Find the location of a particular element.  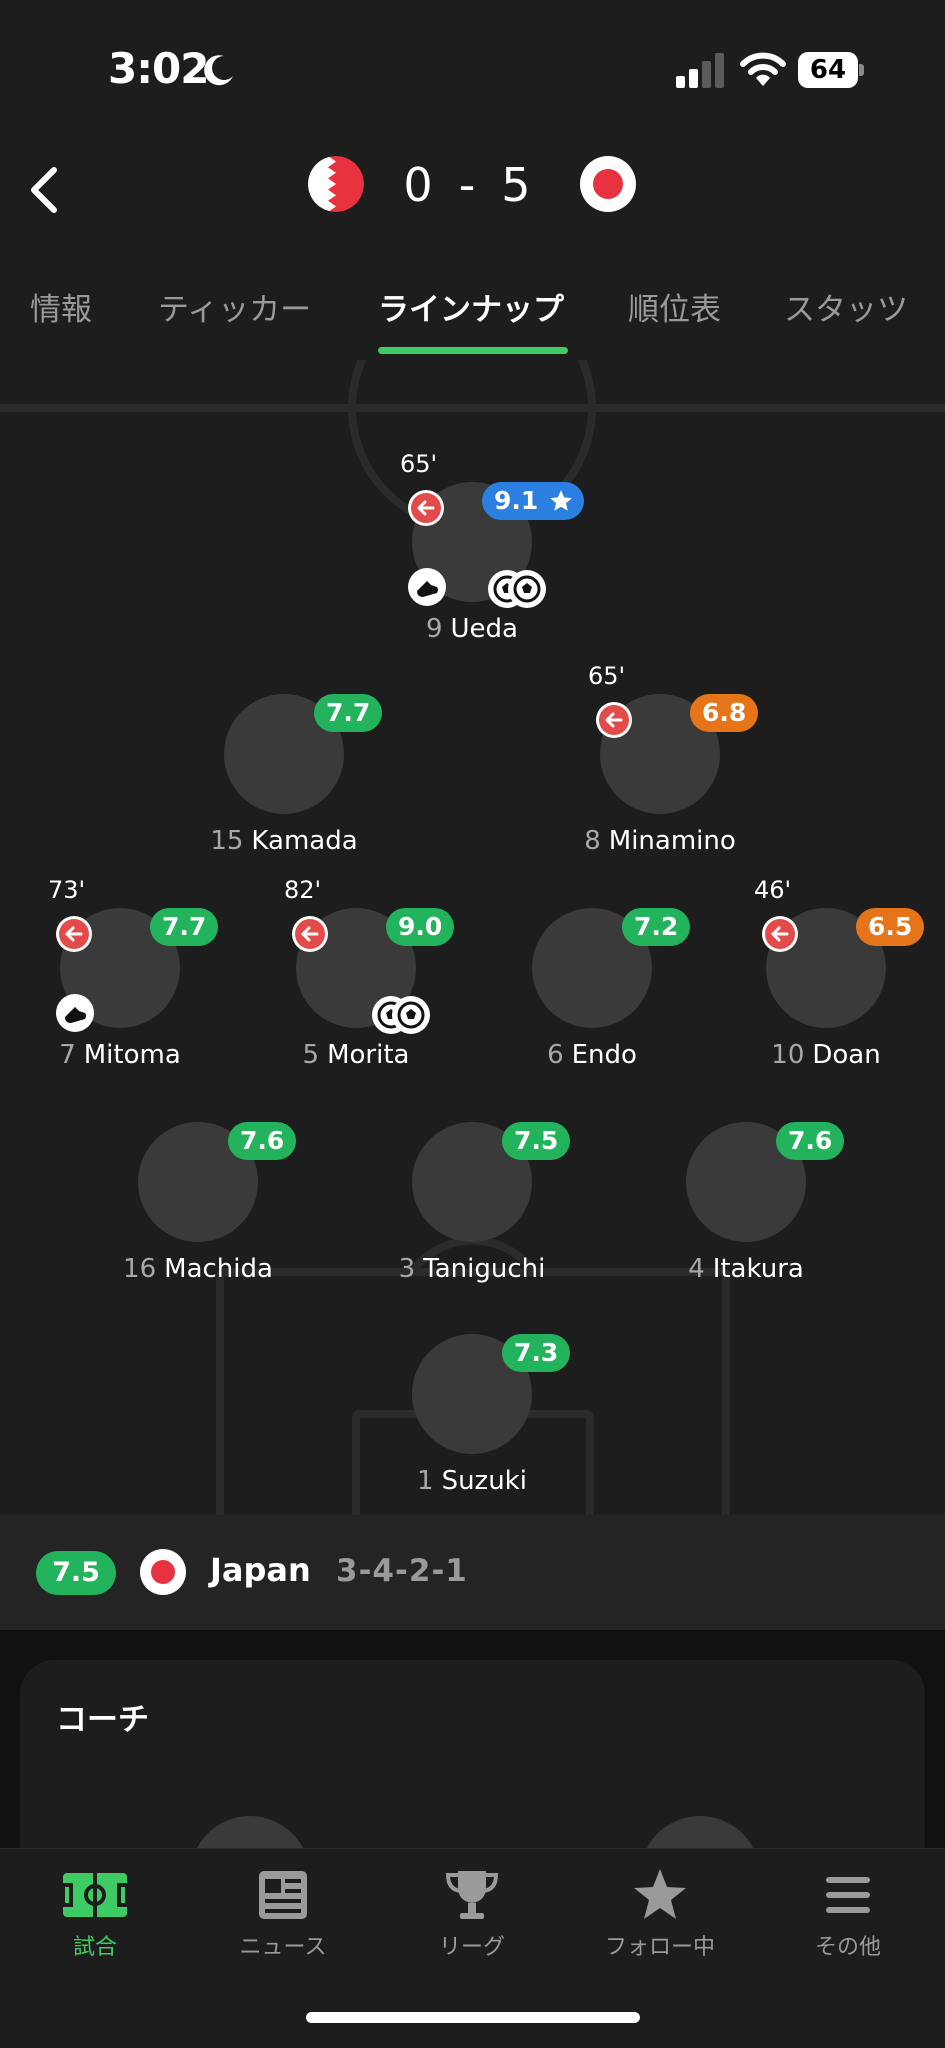

nav-label: その他 is located at coordinates (847, 1947).